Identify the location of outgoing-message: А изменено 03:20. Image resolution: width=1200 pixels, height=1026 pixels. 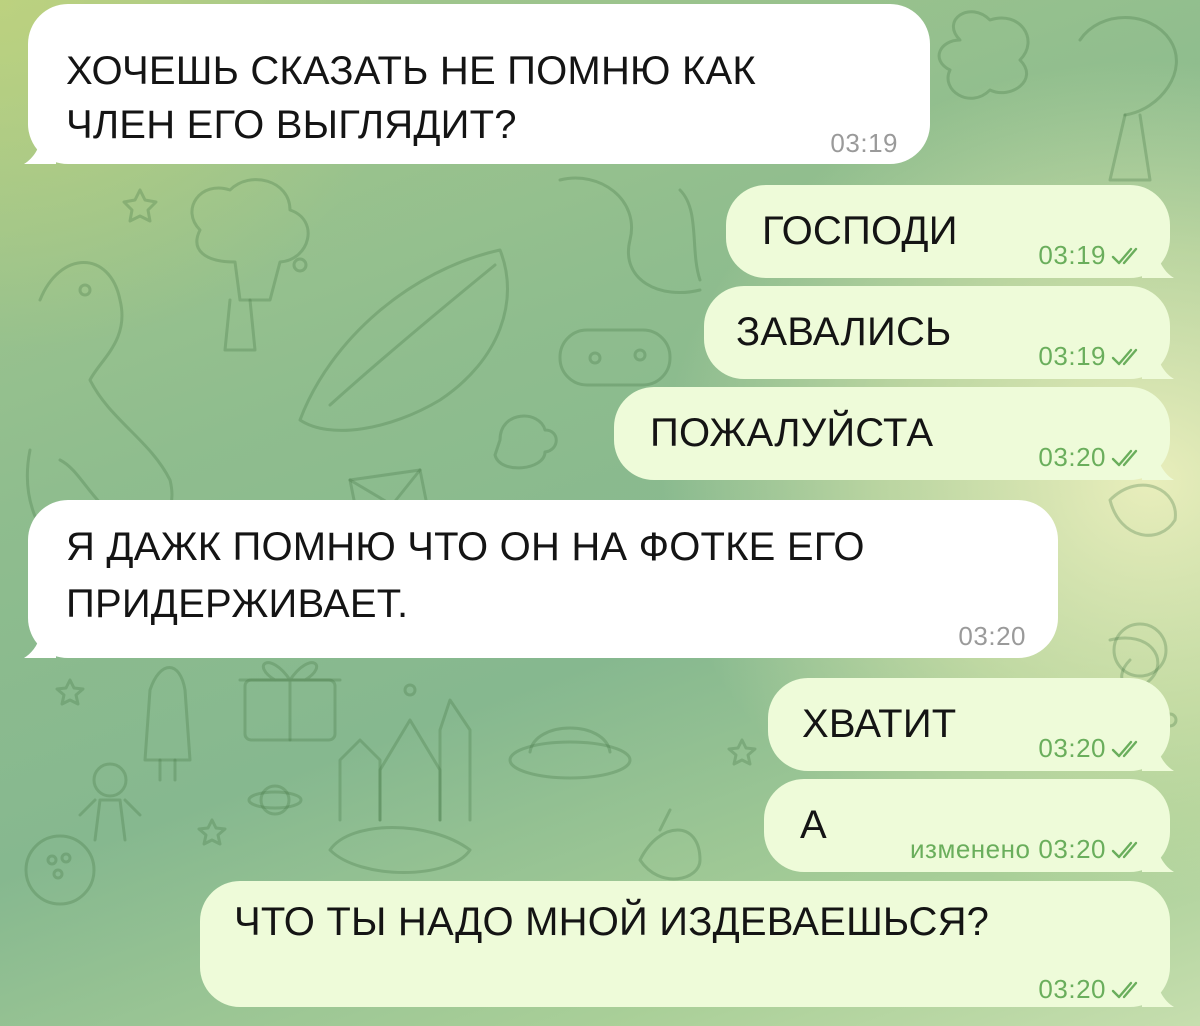
(969, 825).